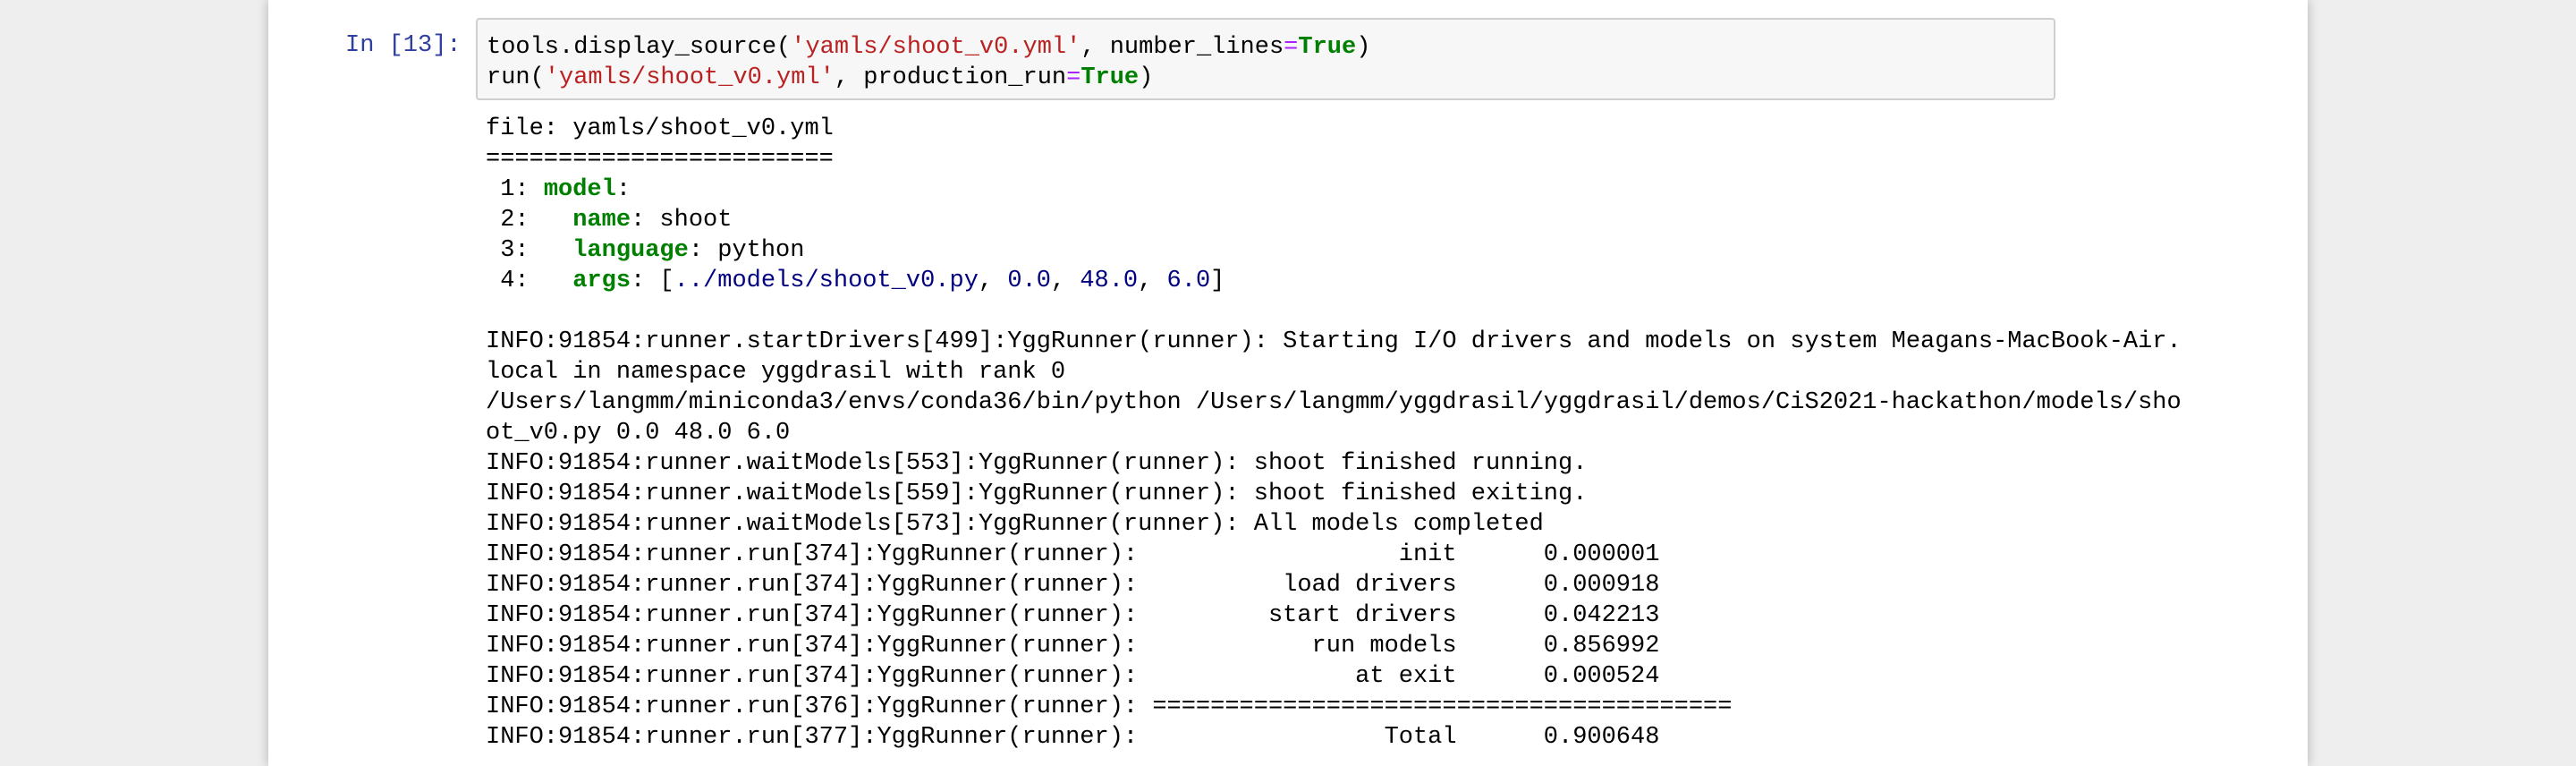  What do you see at coordinates (1109, 281) in the screenshot?
I see `yaml-arg-number: 48.0` at bounding box center [1109, 281].